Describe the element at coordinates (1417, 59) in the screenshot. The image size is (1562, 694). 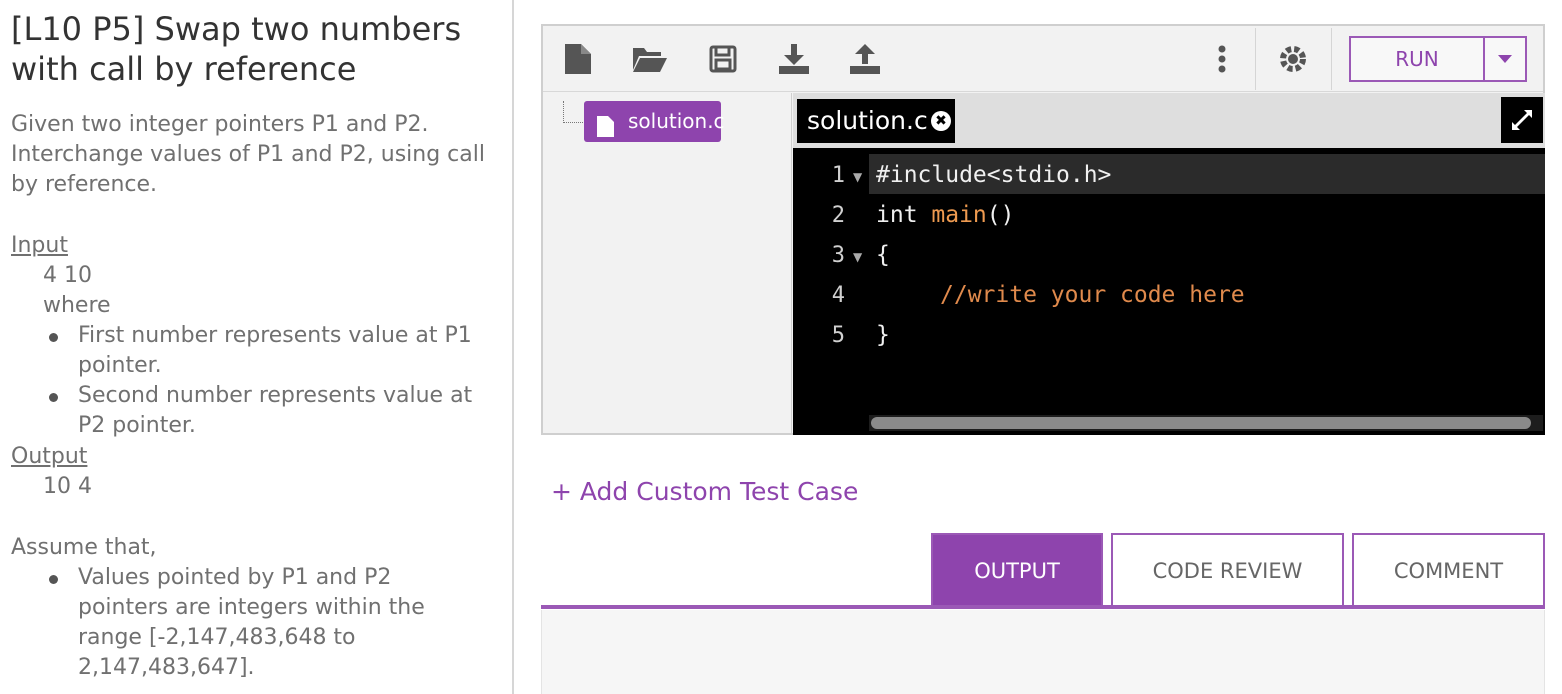
I see `run-button: RUN` at that location.